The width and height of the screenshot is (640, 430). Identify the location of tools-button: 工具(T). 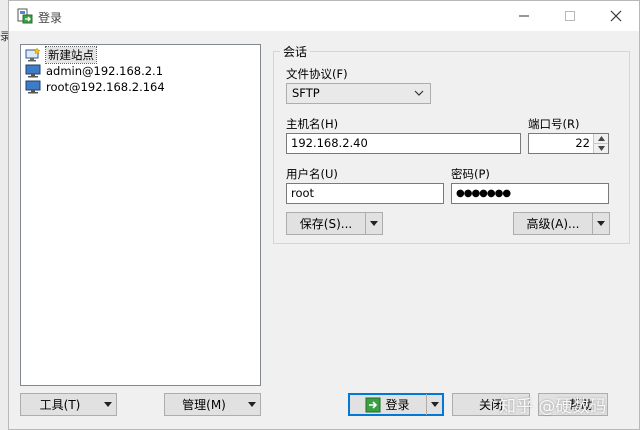
(68, 404).